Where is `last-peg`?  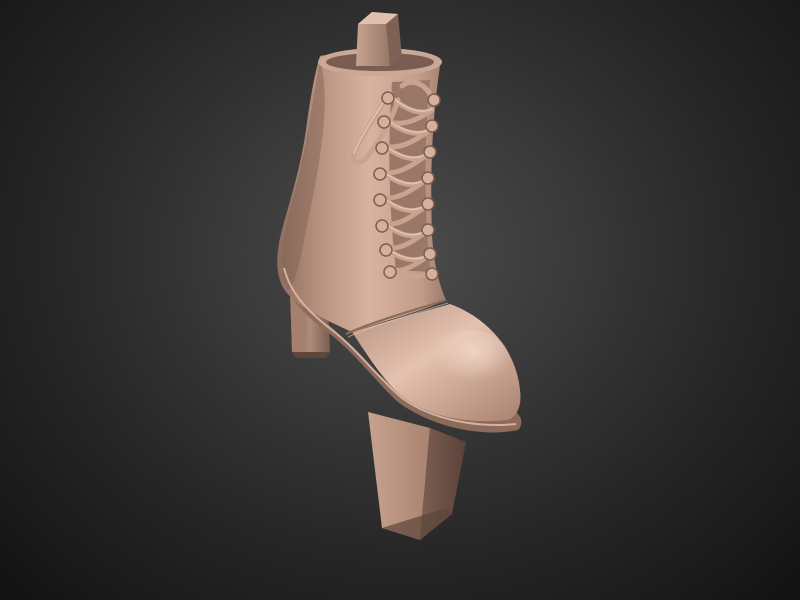 last-peg is located at coordinates (379, 39).